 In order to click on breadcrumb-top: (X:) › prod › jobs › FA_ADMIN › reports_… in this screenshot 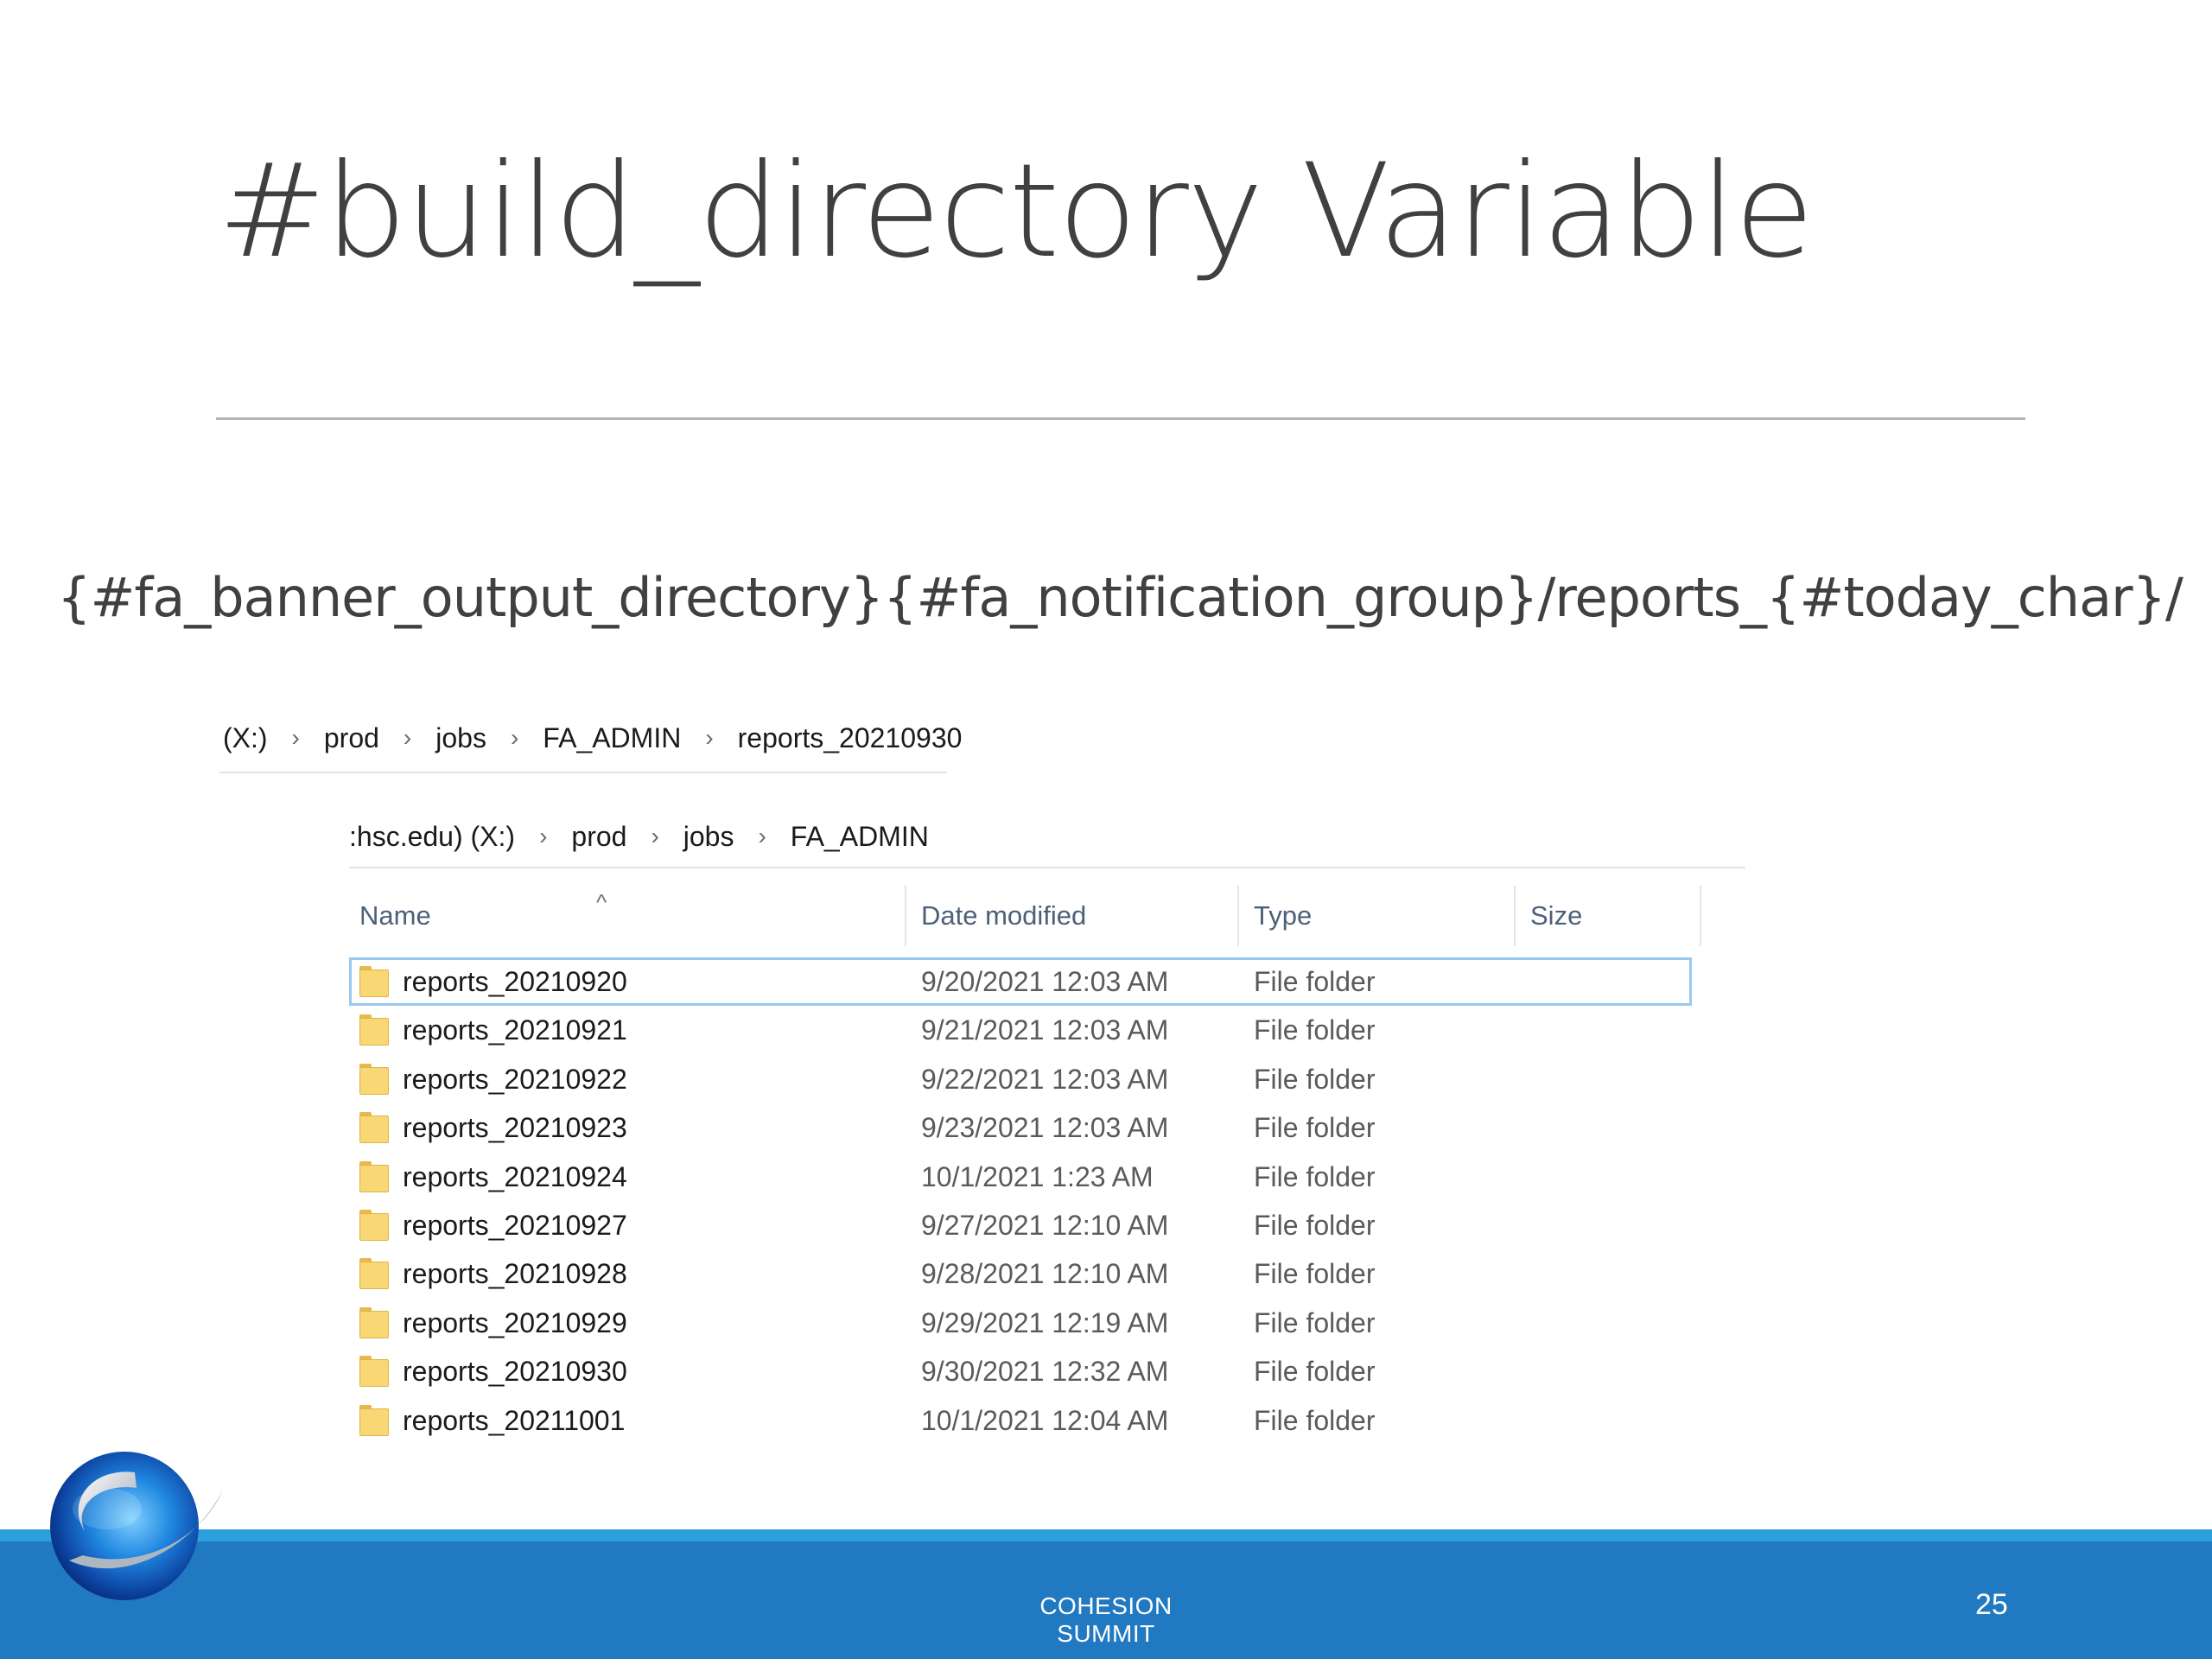, I will do `click(592, 738)`.